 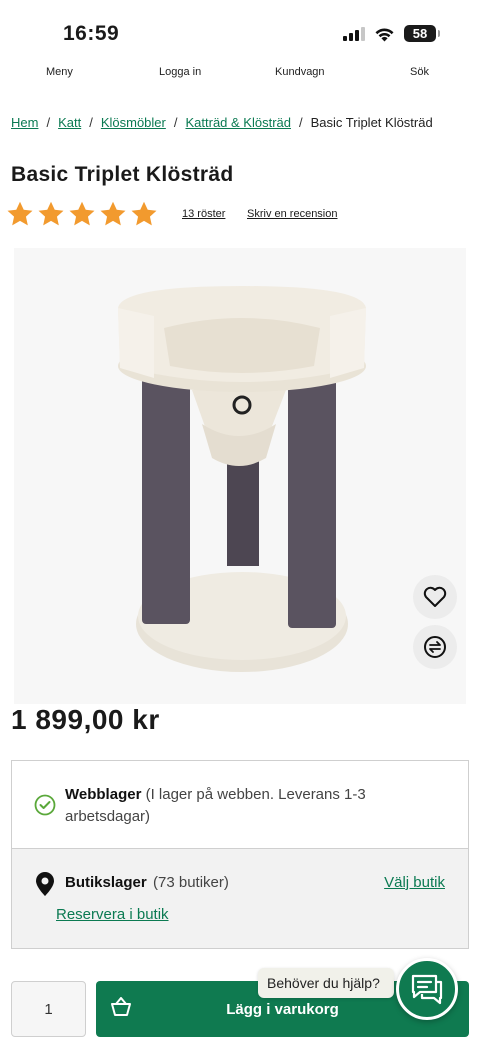 What do you see at coordinates (300, 72) in the screenshot?
I see `nav-cart: Kundvagn` at bounding box center [300, 72].